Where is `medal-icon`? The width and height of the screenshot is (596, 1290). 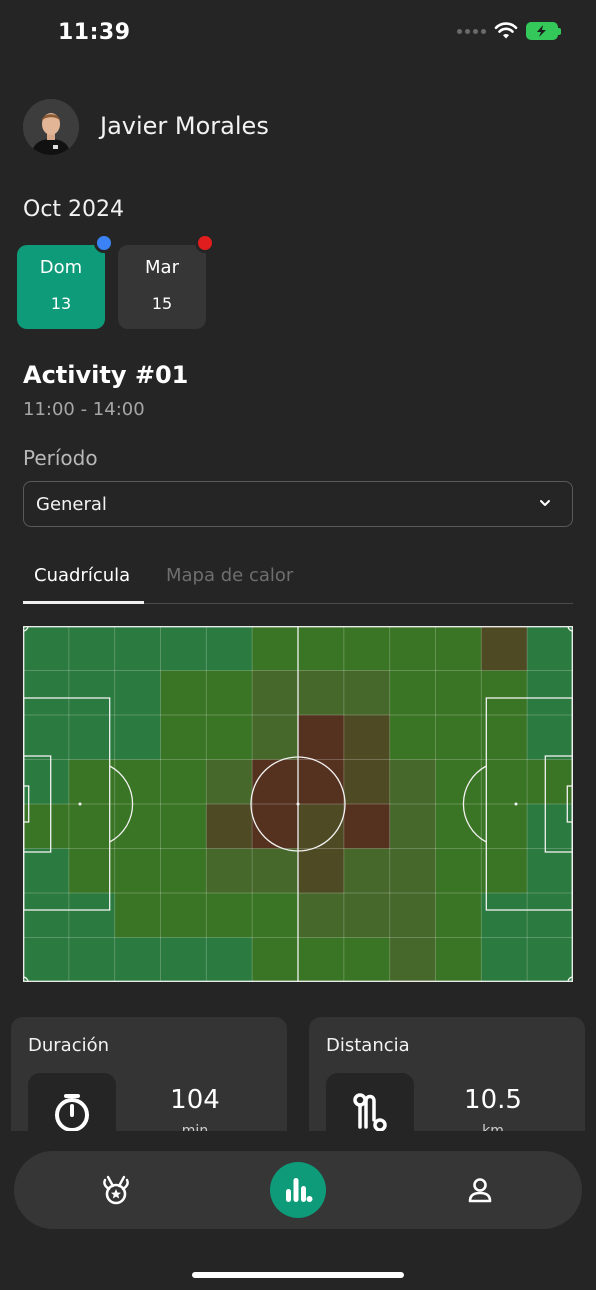
medal-icon is located at coordinates (116, 1190).